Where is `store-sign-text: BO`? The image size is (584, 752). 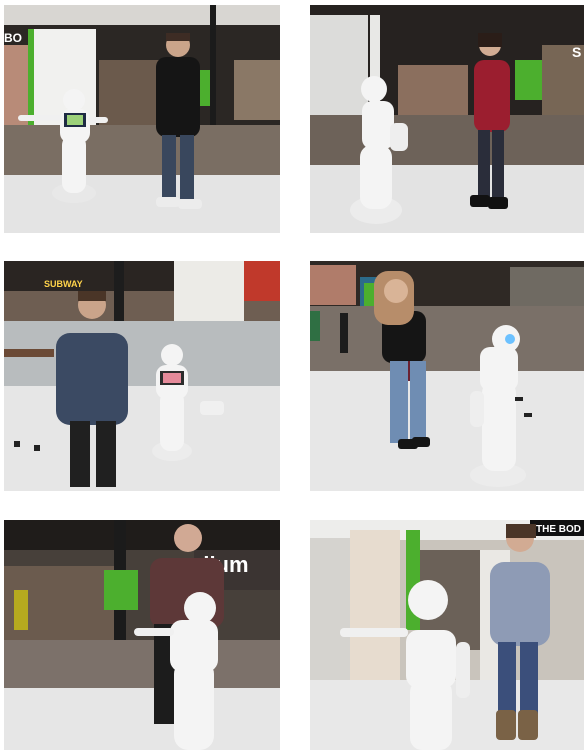
store-sign-text: BO is located at coordinates (13, 38).